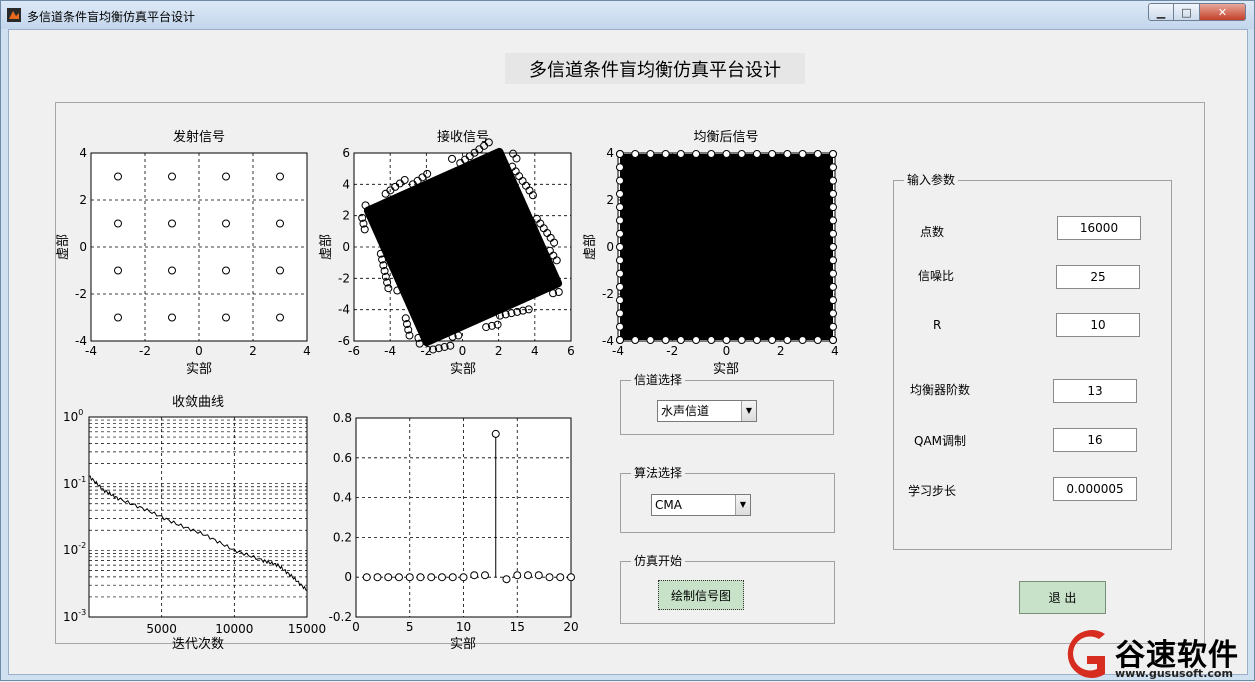 This screenshot has width=1255, height=682. What do you see at coordinates (1098, 325) in the screenshot?
I see `r-input: 10` at bounding box center [1098, 325].